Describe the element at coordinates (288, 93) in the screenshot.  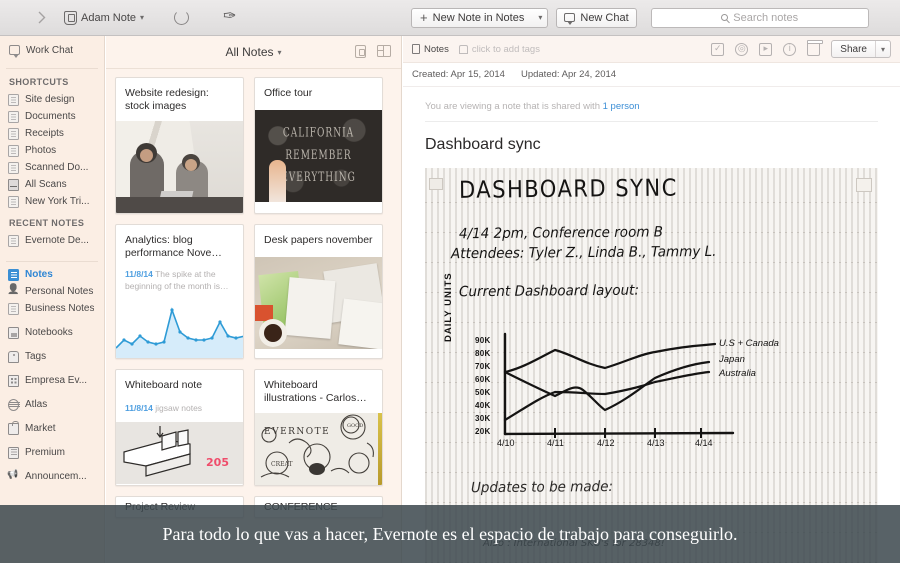
I see `note-card-title: Office tour` at that location.